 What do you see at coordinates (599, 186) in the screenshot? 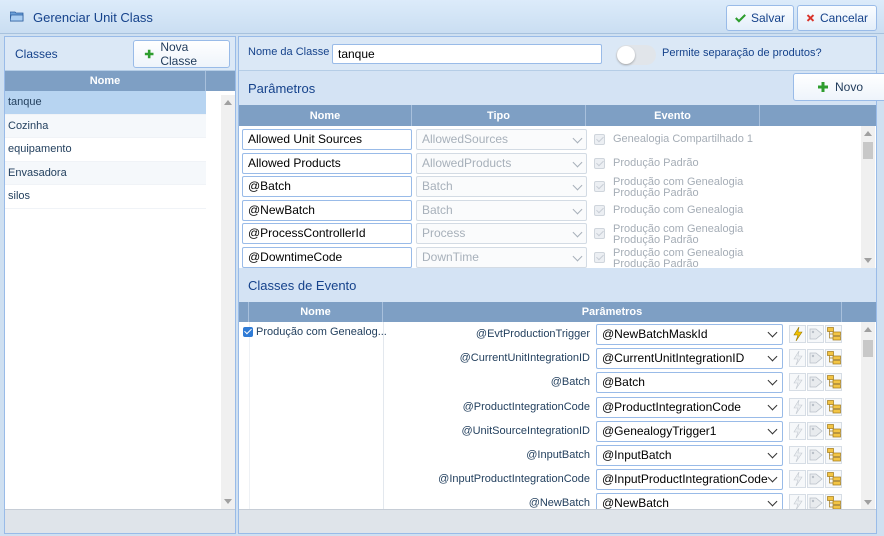
I see `parameter-event-checkbox` at bounding box center [599, 186].